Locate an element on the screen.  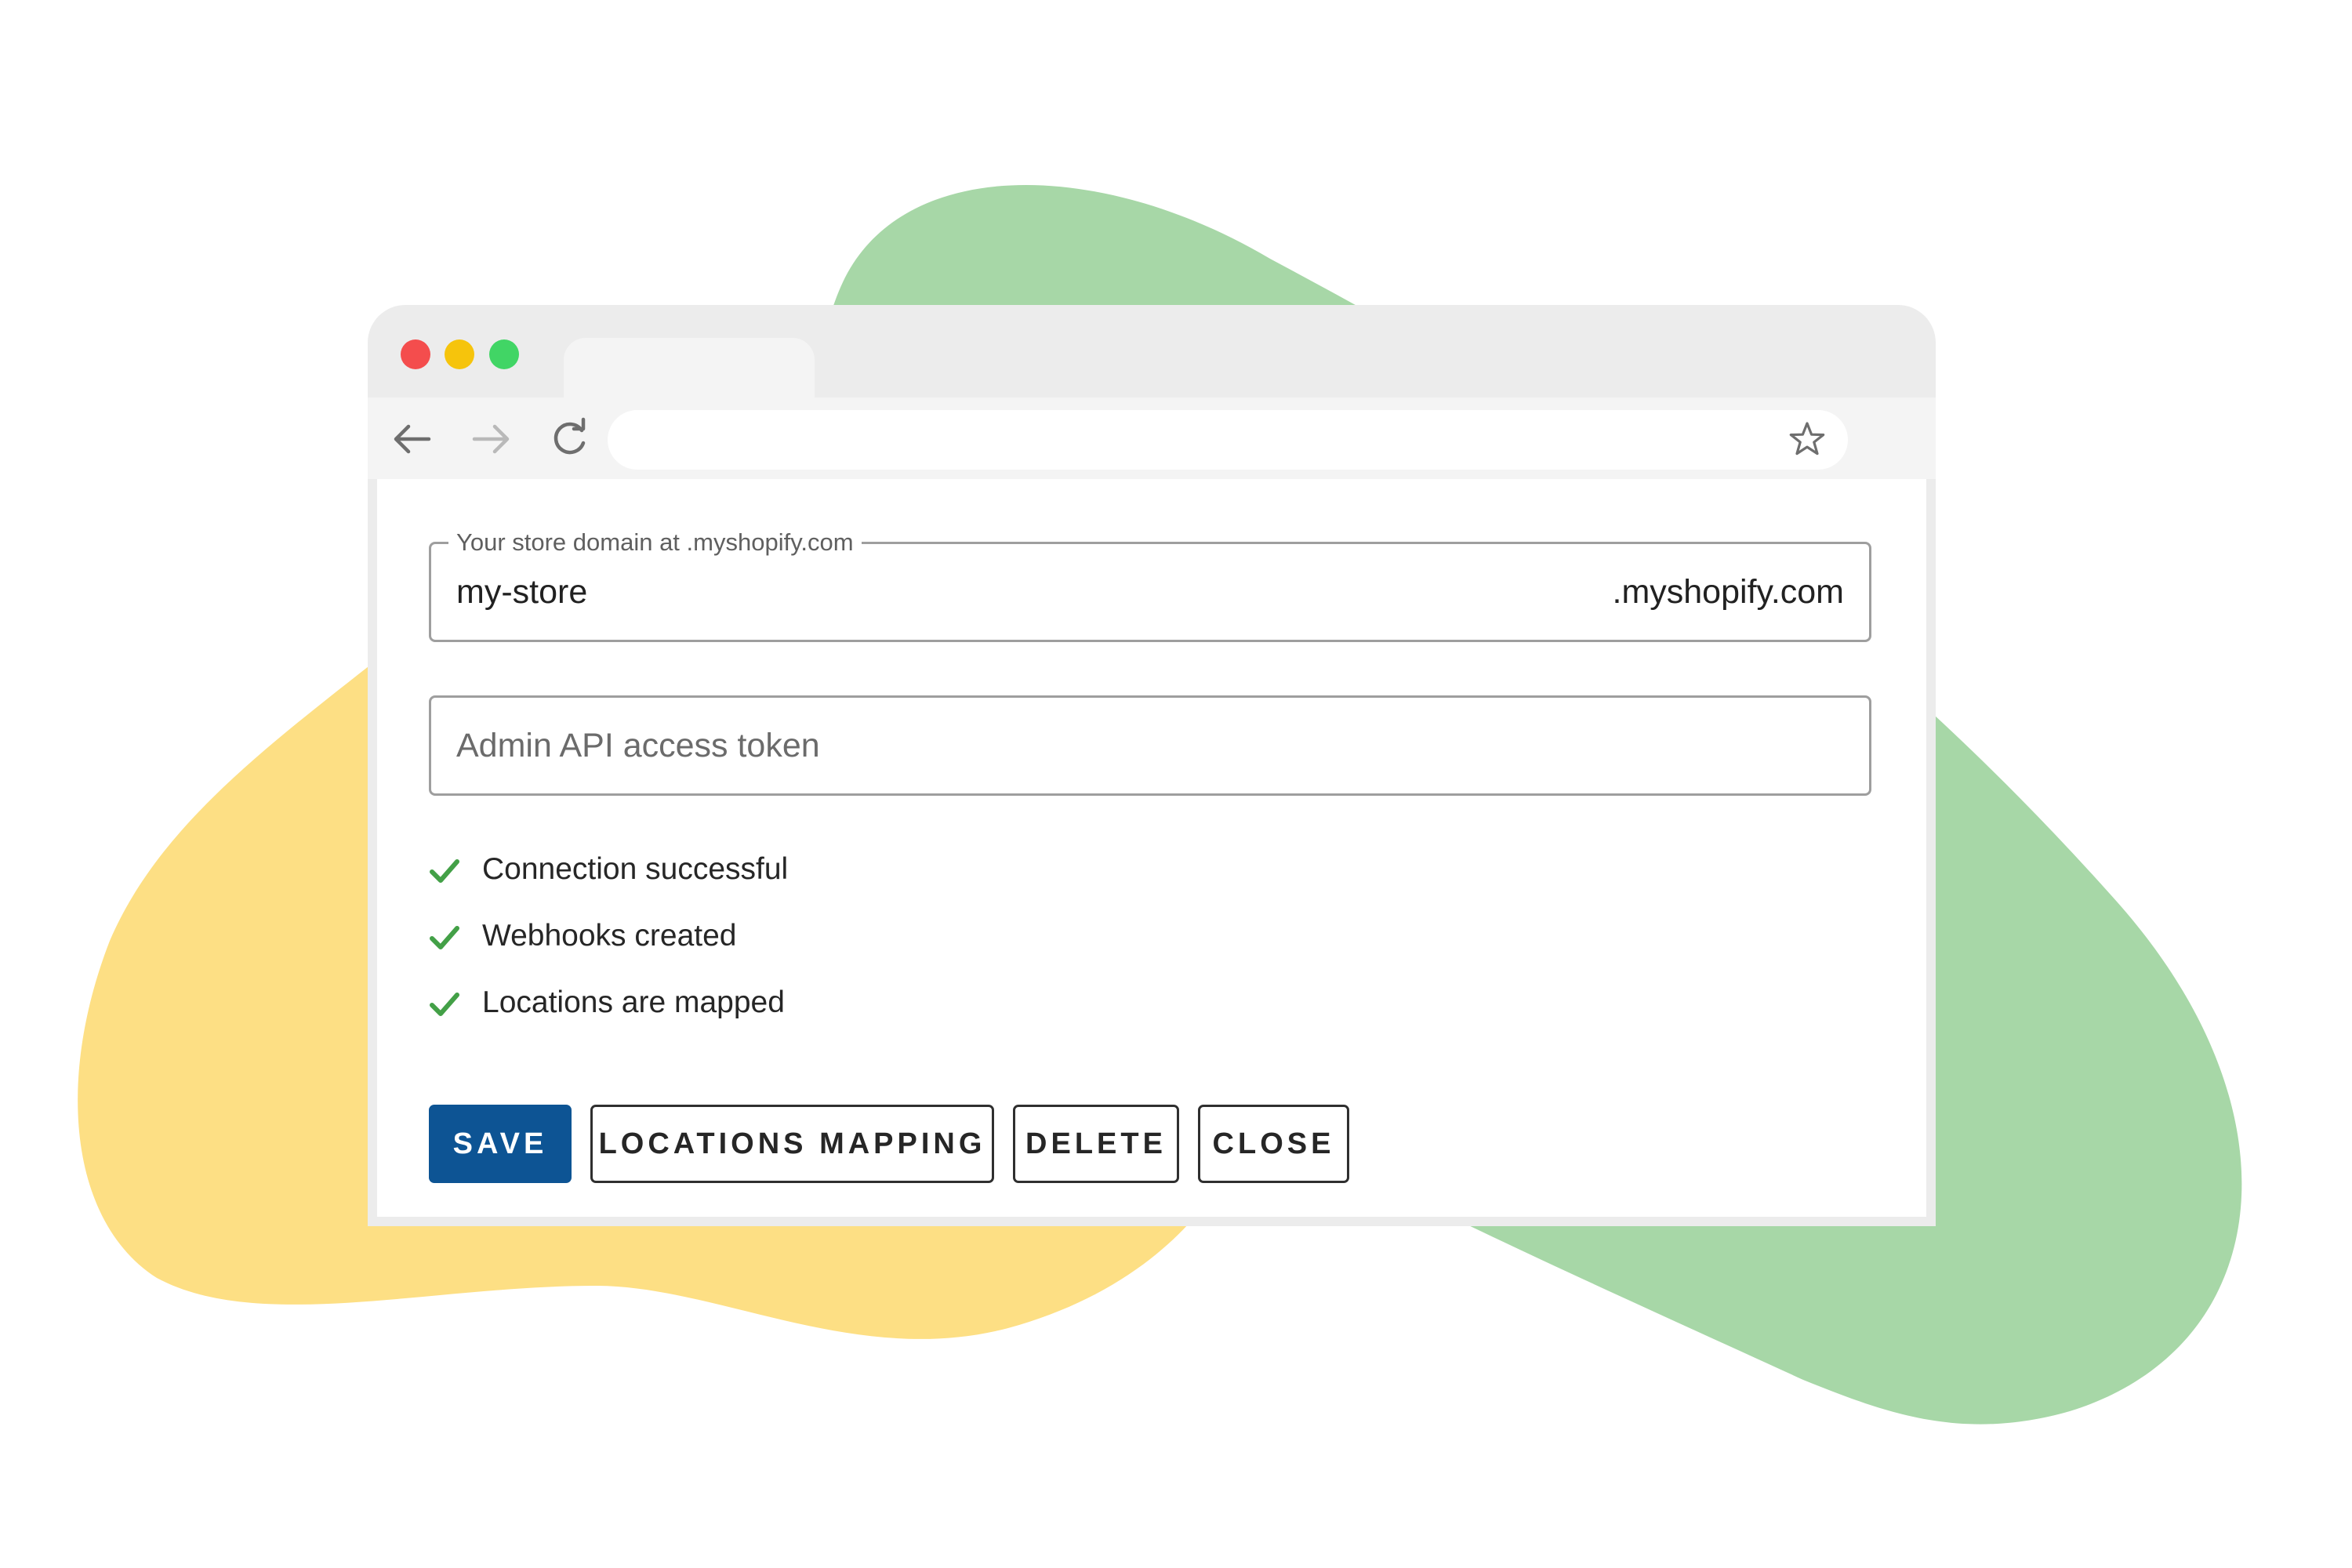
window-maximize-dot is located at coordinates (504, 354).